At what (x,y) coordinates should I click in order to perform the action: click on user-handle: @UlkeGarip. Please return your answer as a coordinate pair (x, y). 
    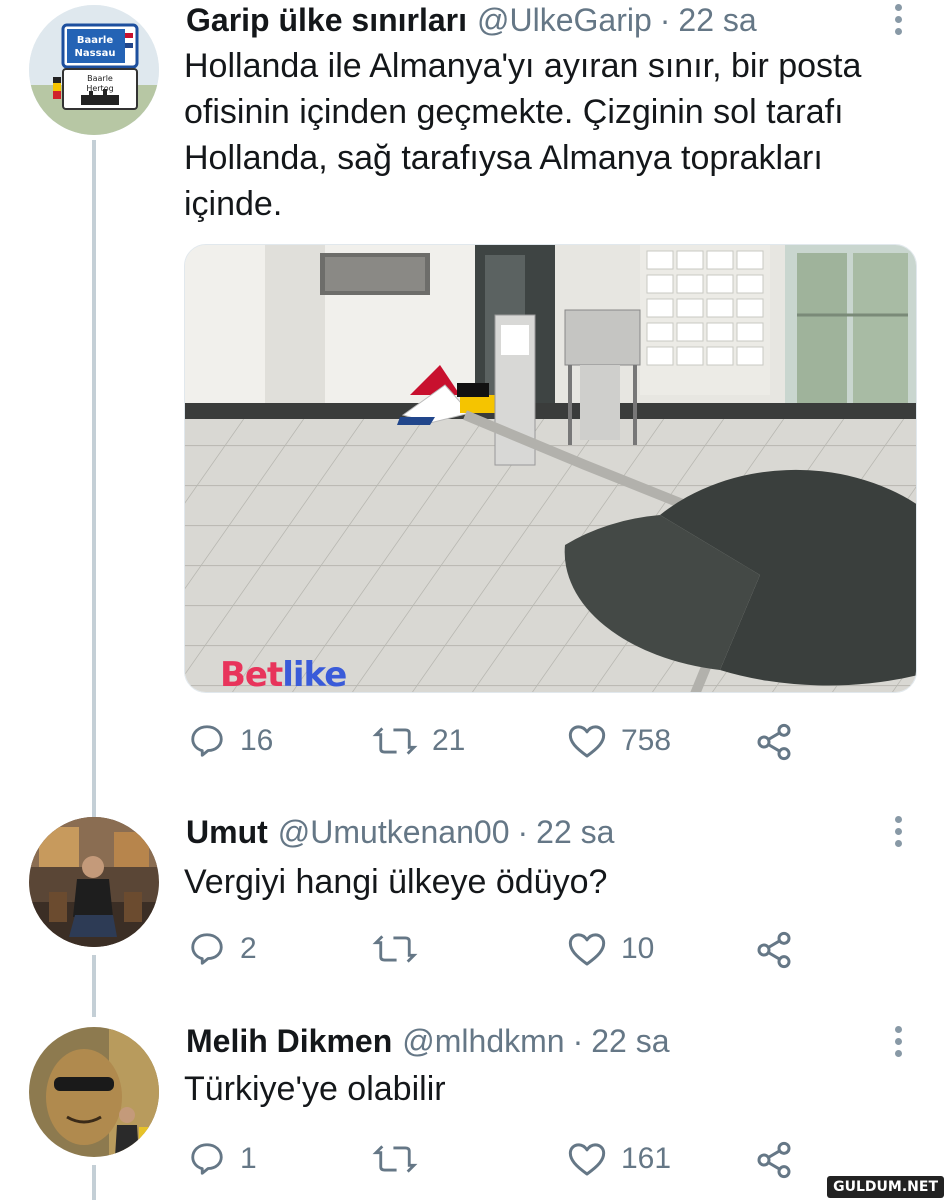
    Looking at the image, I should click on (564, 20).